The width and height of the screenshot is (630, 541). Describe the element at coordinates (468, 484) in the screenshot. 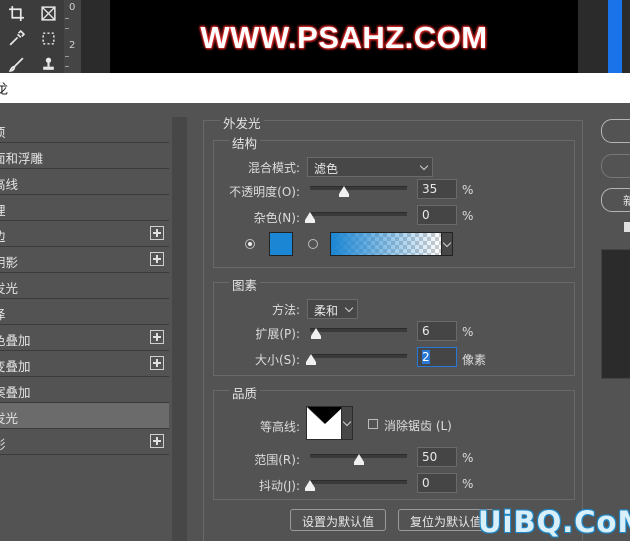

I see `jitter-unit: %` at that location.